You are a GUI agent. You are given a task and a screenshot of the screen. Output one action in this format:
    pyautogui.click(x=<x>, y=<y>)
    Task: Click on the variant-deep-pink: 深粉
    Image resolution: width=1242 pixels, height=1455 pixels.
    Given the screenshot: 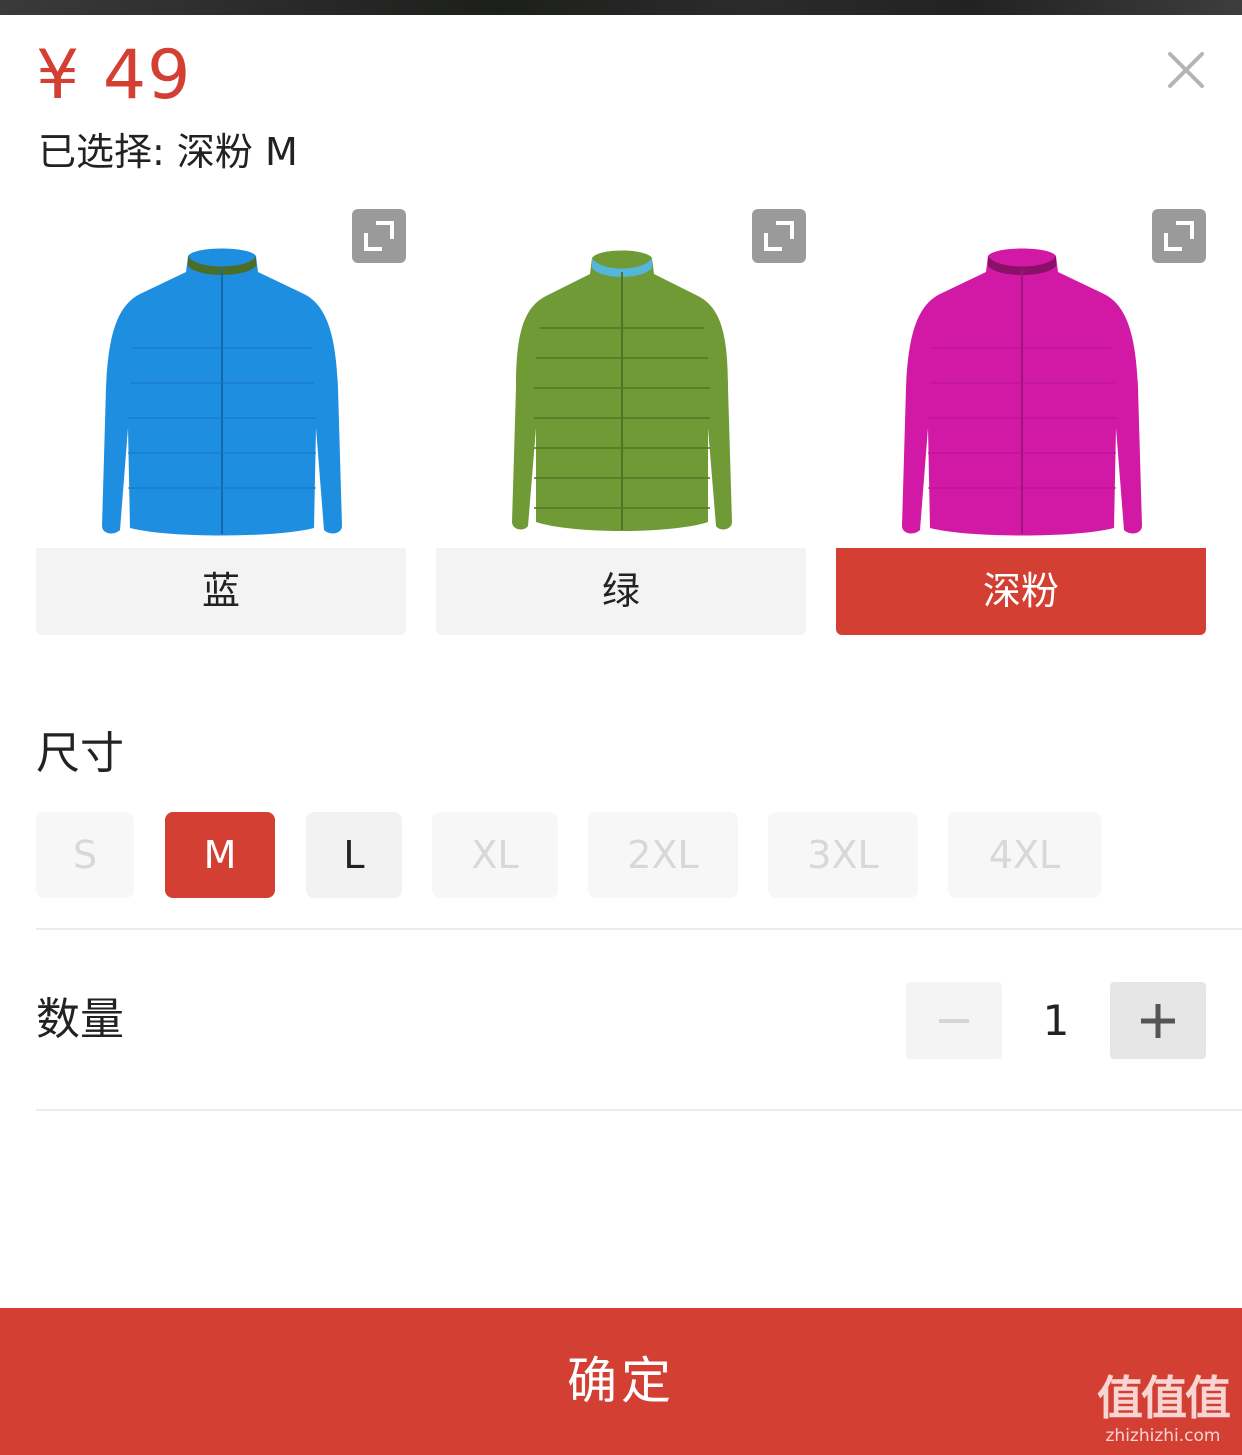 What is the action you would take?
    pyautogui.click(x=1021, y=421)
    